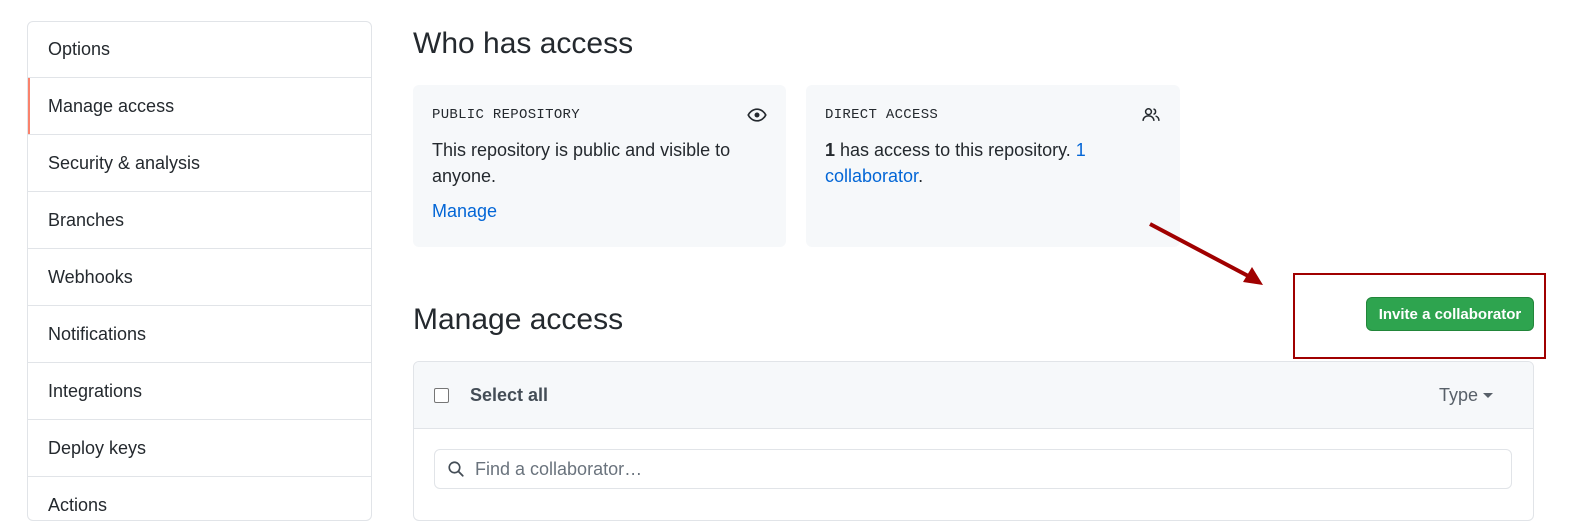 This screenshot has height=521, width=1581. Describe the element at coordinates (456, 469) in the screenshot. I see `search-icon` at that location.